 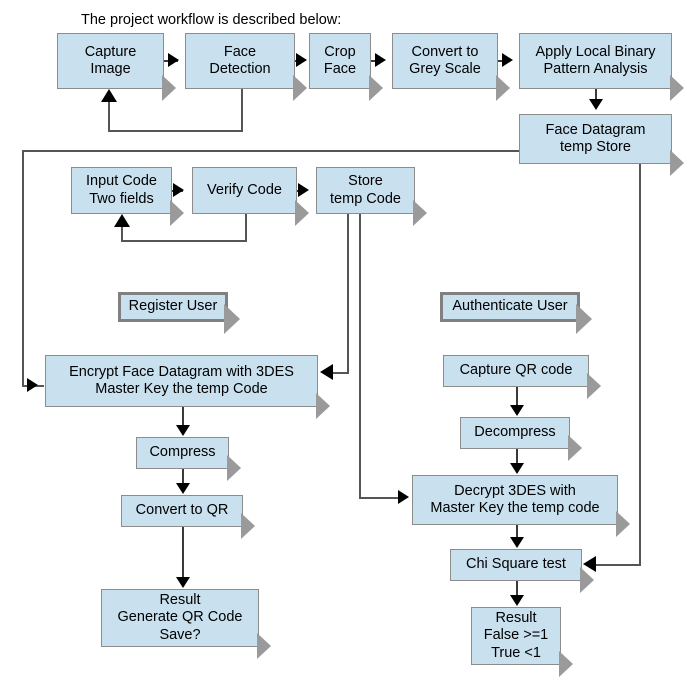 What do you see at coordinates (589, 564) in the screenshot?
I see `arrowhead-datagram-to-chi` at bounding box center [589, 564].